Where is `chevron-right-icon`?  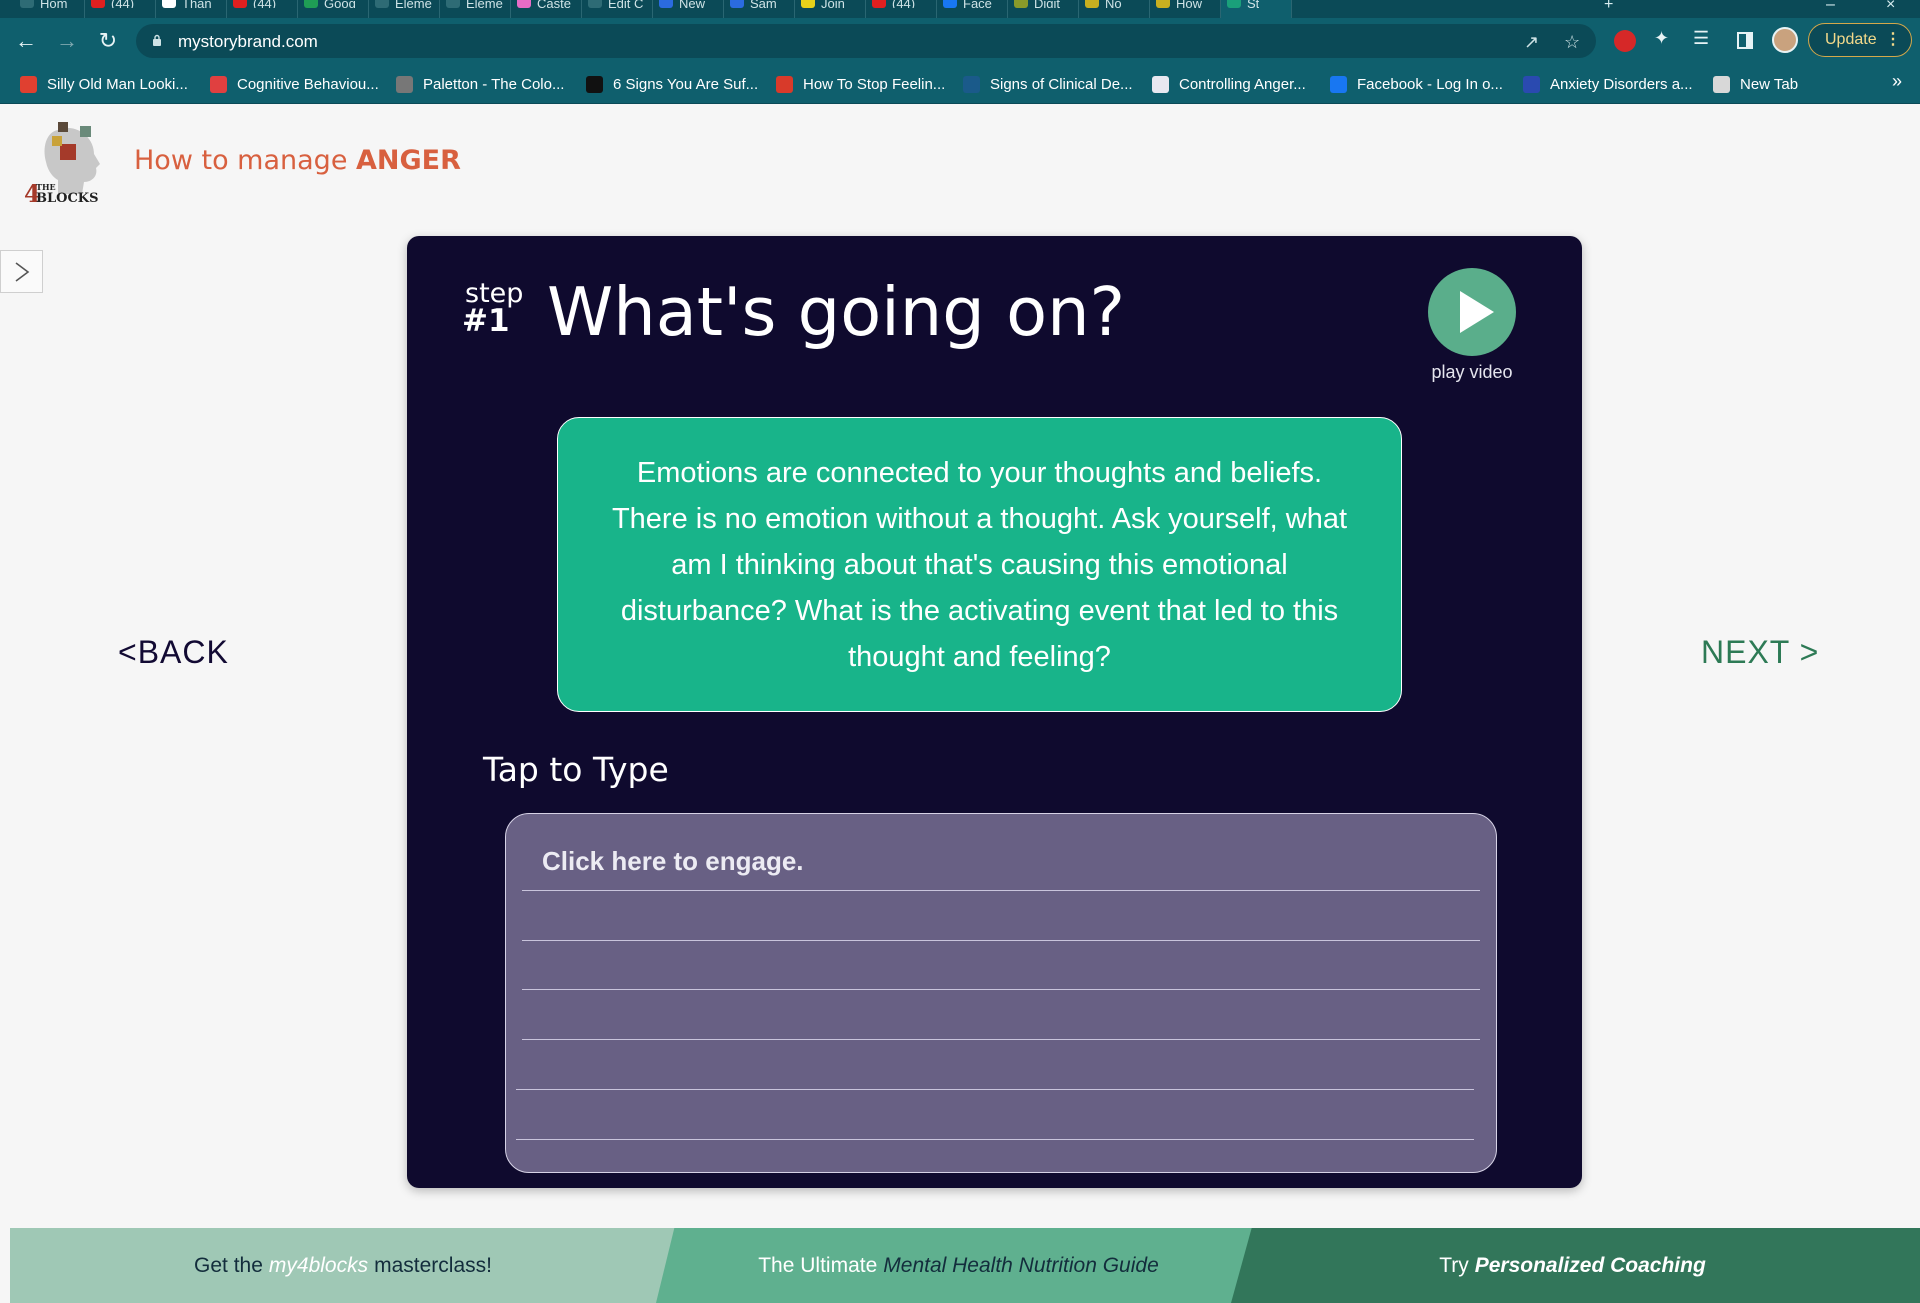
chevron-right-icon is located at coordinates (22, 272).